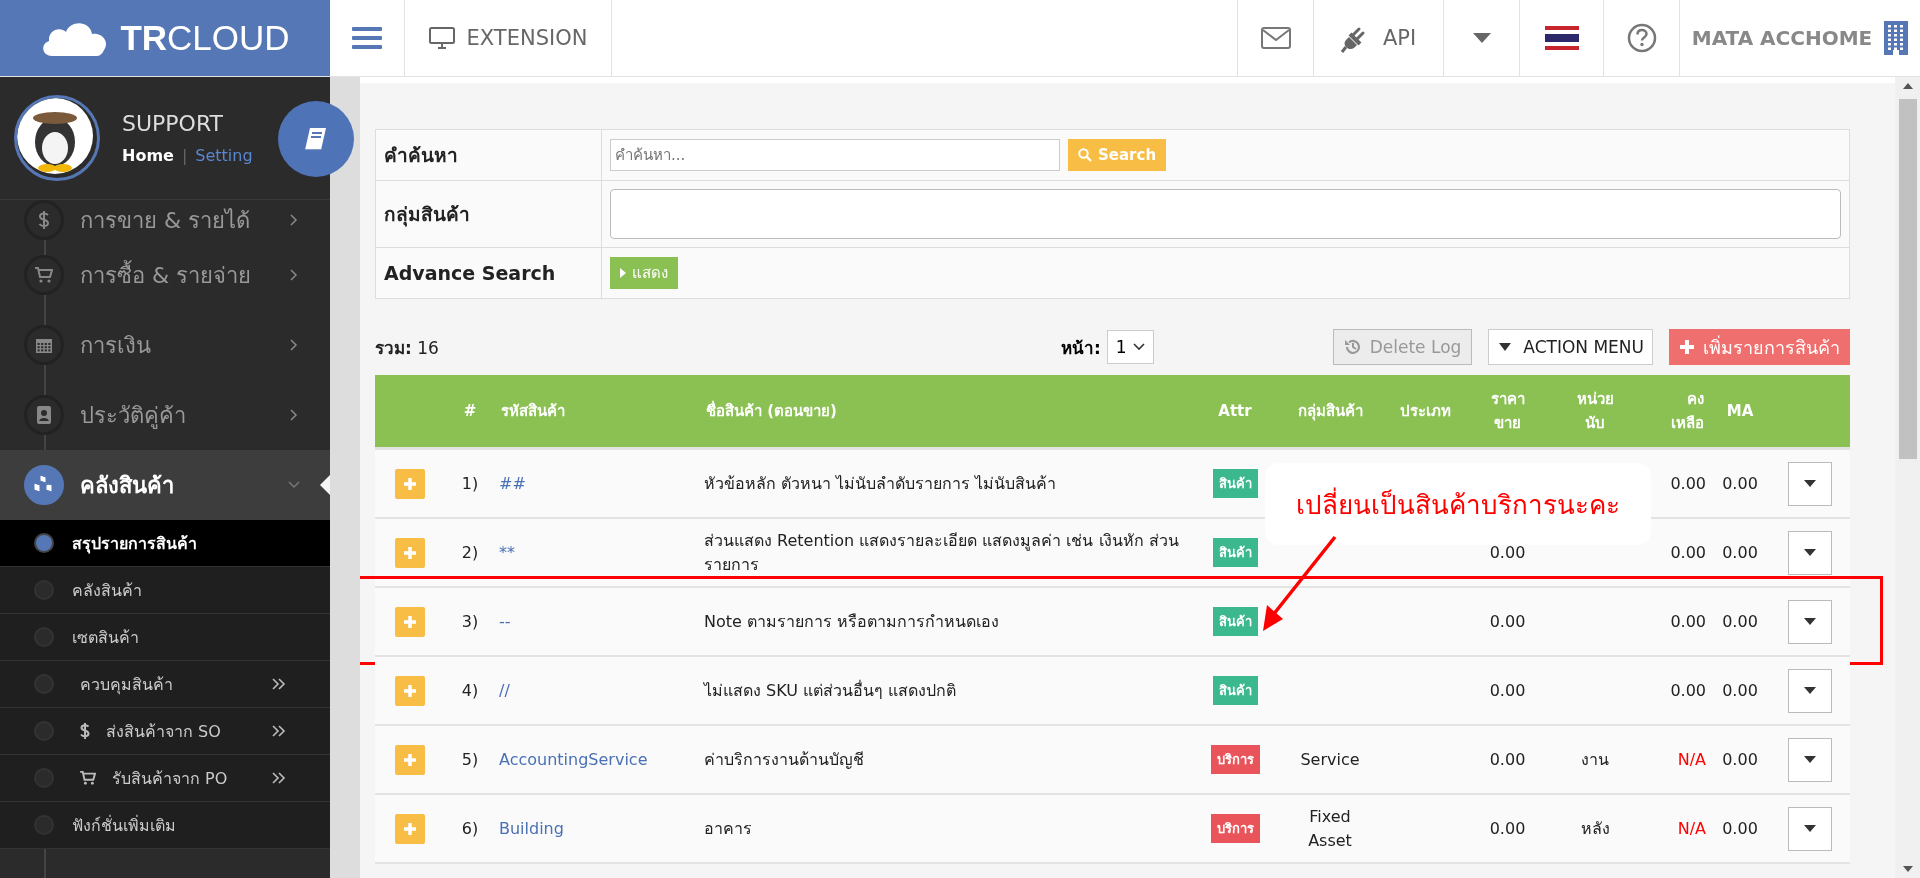  Describe the element at coordinates (1352, 347) in the screenshot. I see `history-icon` at that location.